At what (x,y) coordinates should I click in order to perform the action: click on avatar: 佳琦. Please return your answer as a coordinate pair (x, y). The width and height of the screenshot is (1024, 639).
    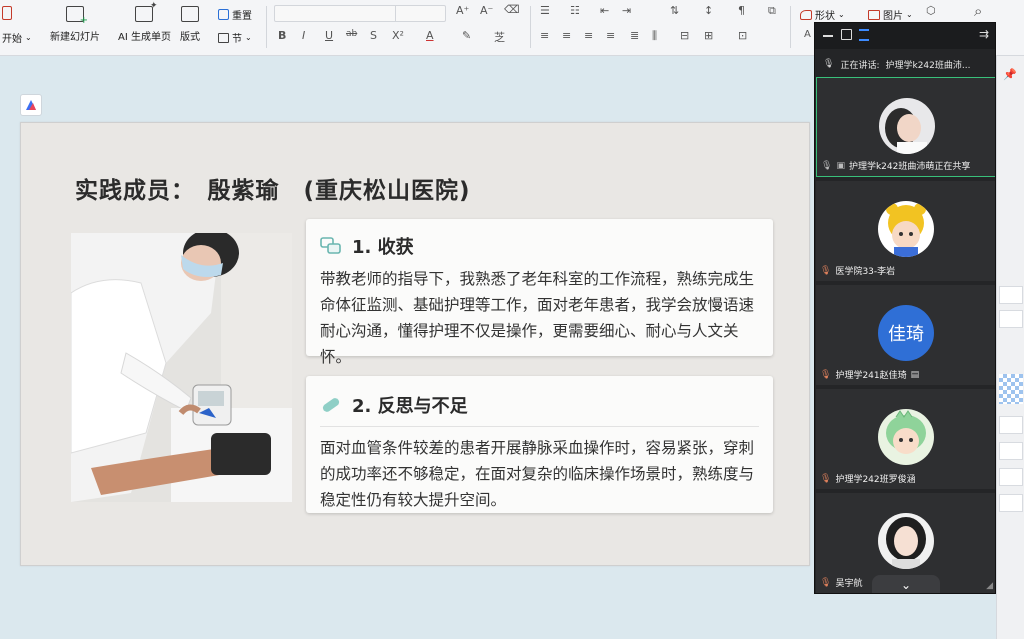
    Looking at the image, I should click on (906, 333).